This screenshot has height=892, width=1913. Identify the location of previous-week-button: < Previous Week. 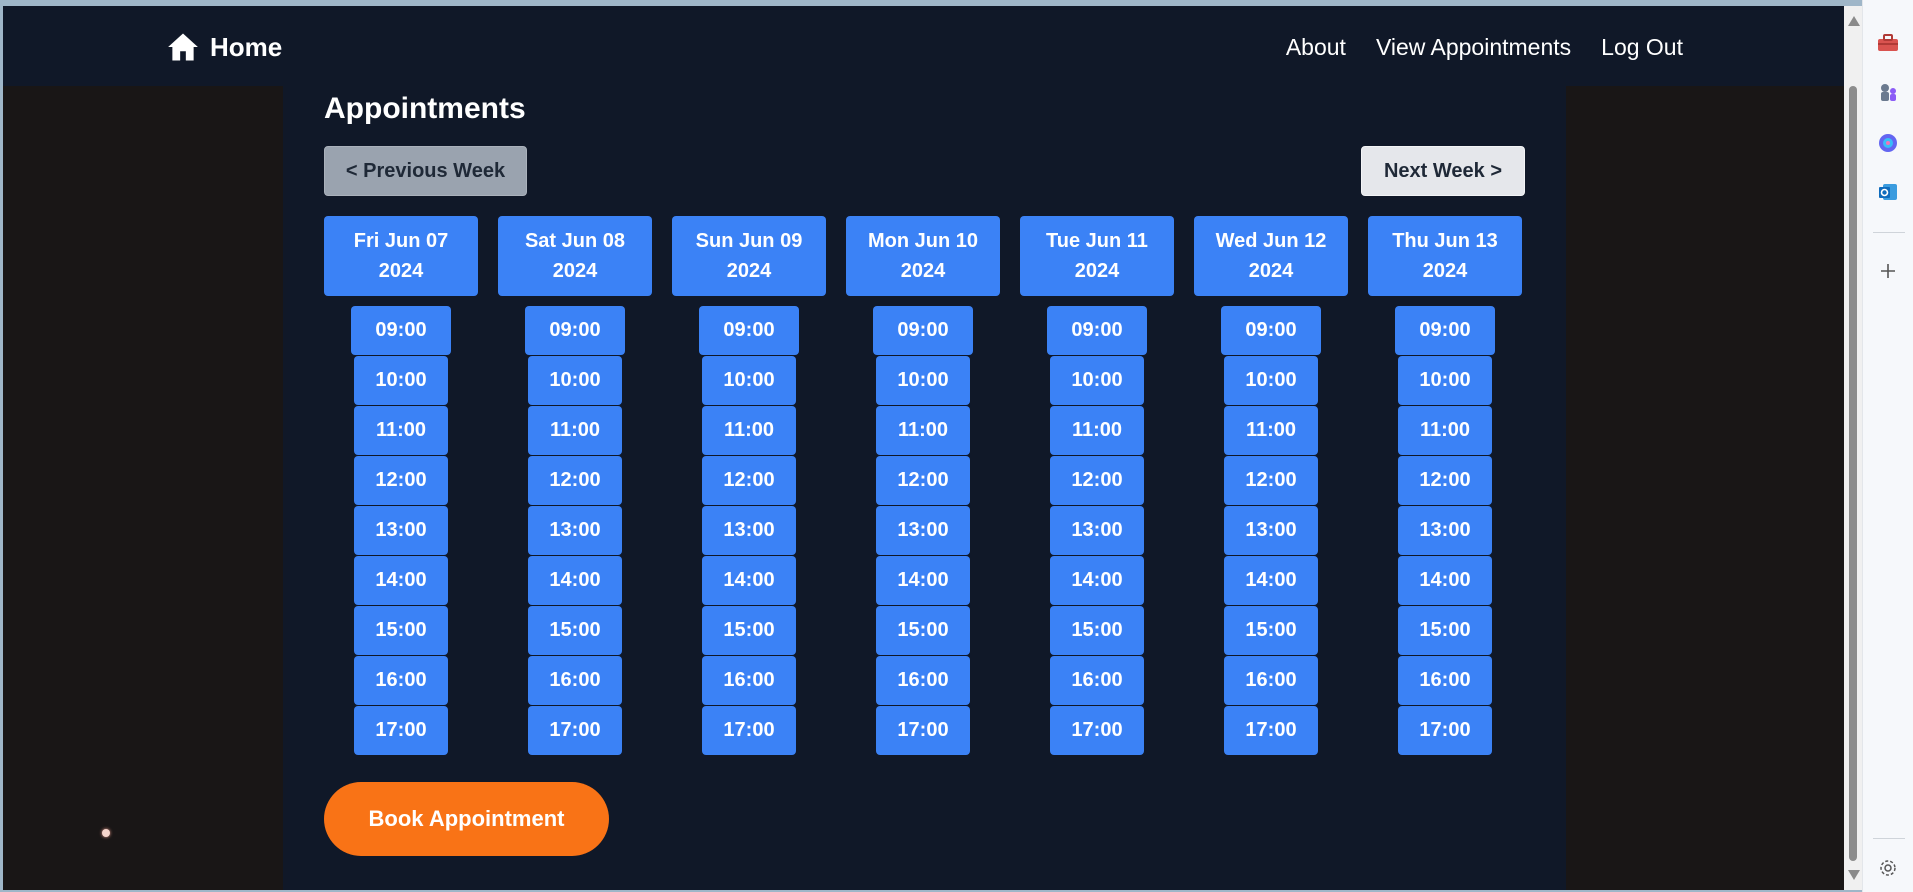
(425, 171).